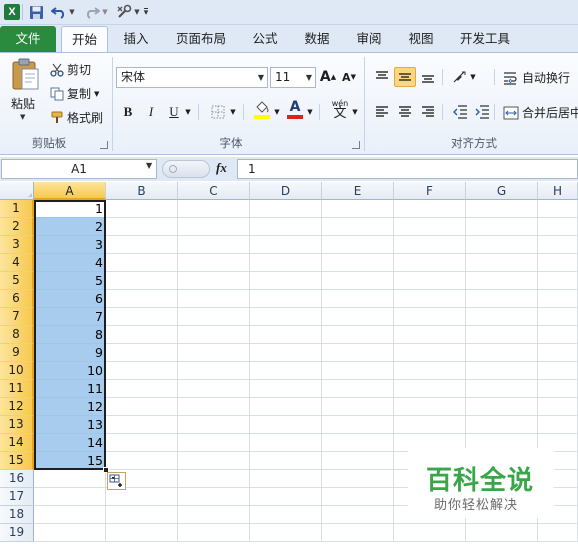 The image size is (578, 544). What do you see at coordinates (358, 191) in the screenshot?
I see `column-header-e: E` at bounding box center [358, 191].